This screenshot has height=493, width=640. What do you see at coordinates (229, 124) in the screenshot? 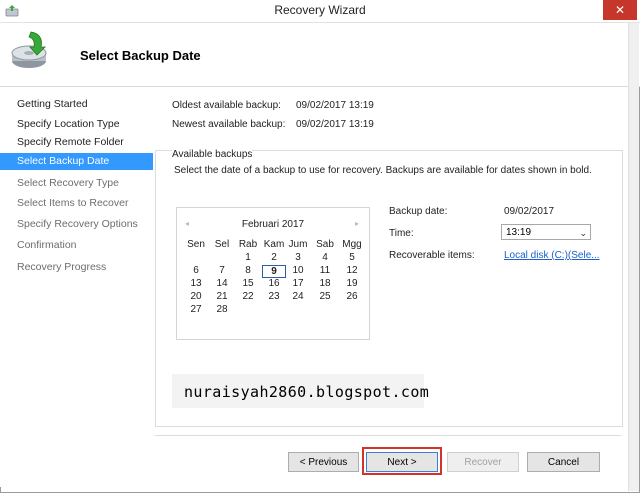
I see `newest-backup-label: Newest available backup:` at bounding box center [229, 124].